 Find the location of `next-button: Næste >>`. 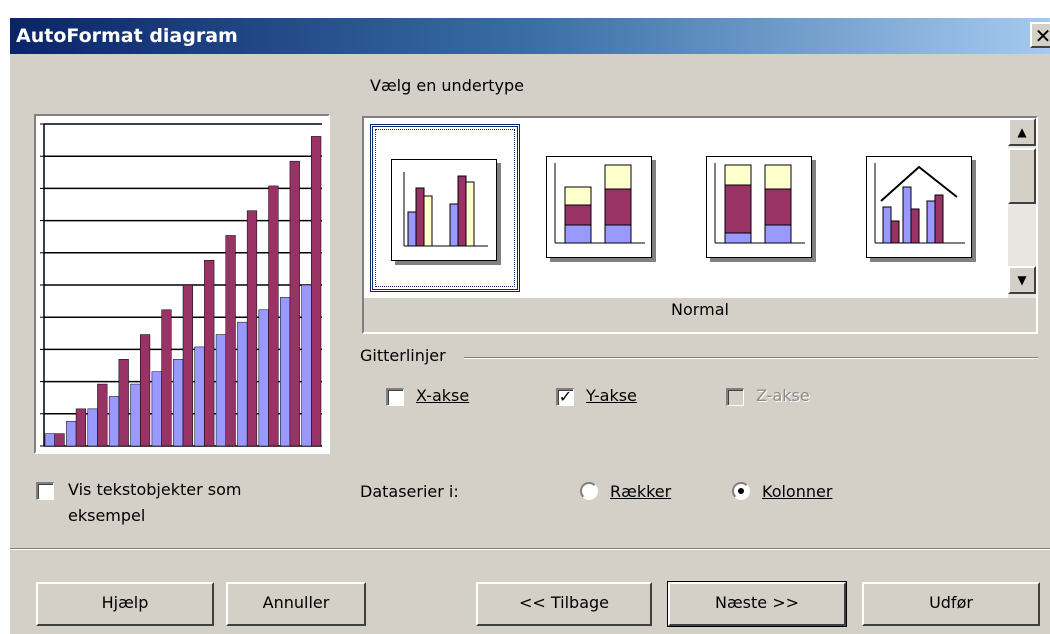

next-button: Næste >> is located at coordinates (757, 604).